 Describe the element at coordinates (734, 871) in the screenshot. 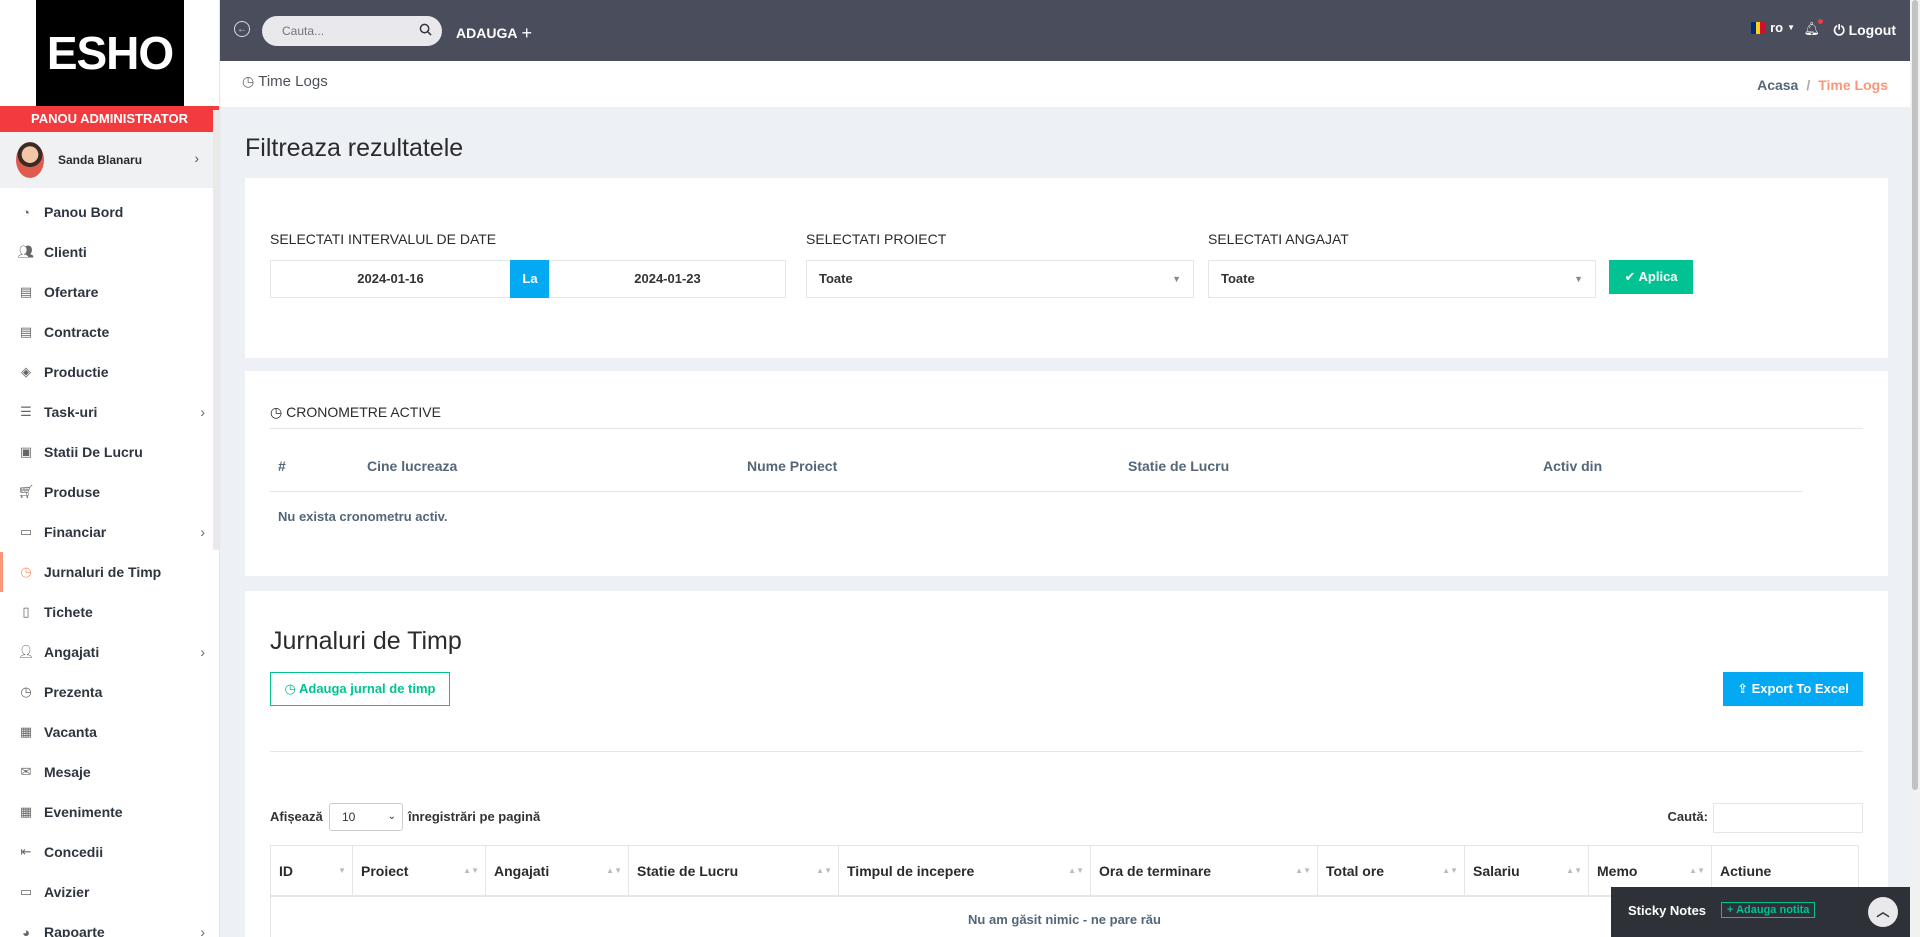

I see `table-col-statie-de-lucru: Statie de Lucru ▲▼` at that location.